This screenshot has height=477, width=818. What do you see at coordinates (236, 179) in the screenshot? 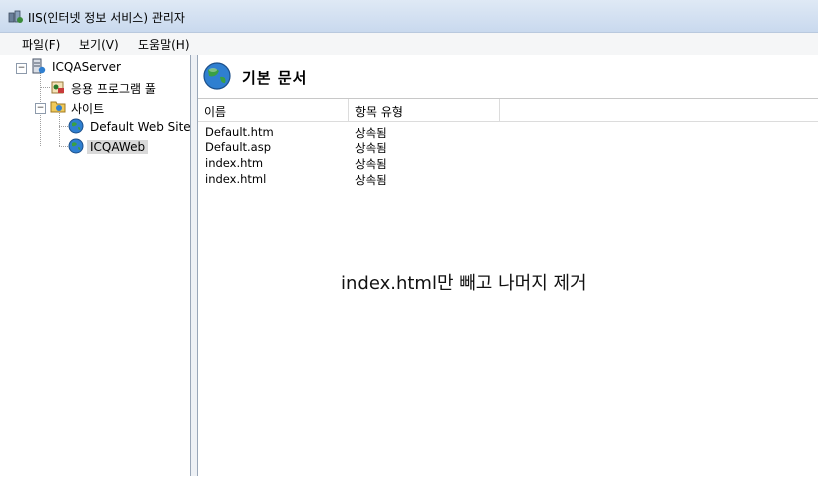
I see `cell-name: index.html` at bounding box center [236, 179].